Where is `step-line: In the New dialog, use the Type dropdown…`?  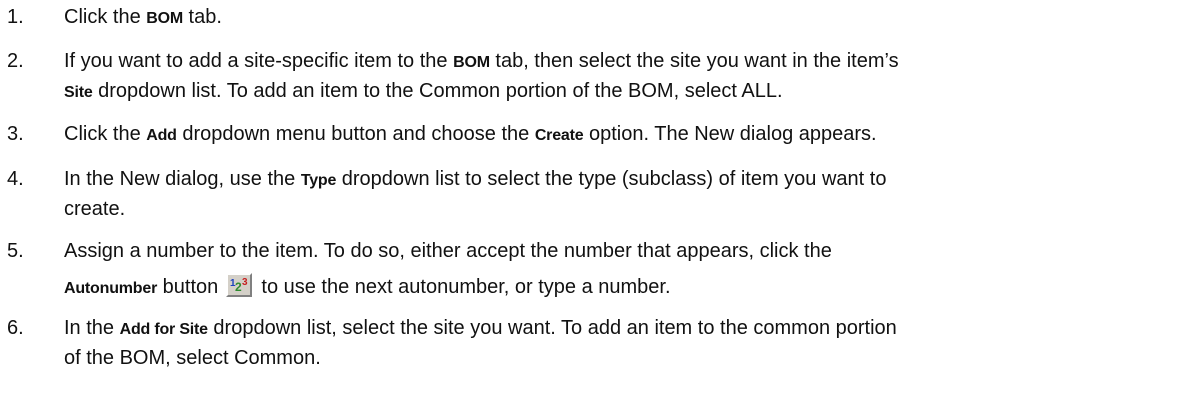
step-line: In the New dialog, use the Type dropdown… is located at coordinates (619, 179).